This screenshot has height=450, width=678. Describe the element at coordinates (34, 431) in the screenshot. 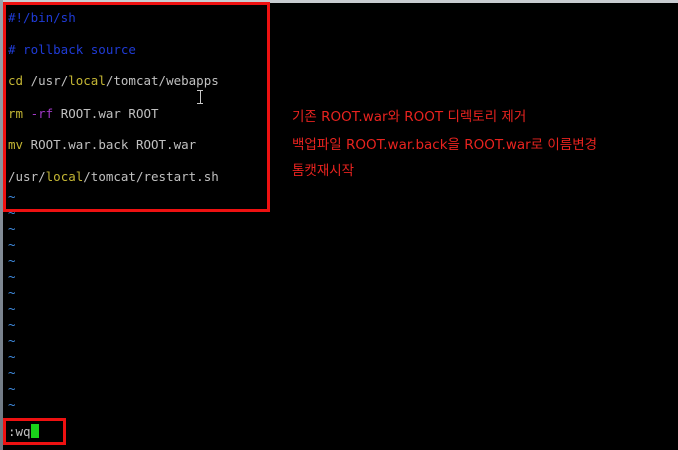

I see `command-highlight-box` at that location.